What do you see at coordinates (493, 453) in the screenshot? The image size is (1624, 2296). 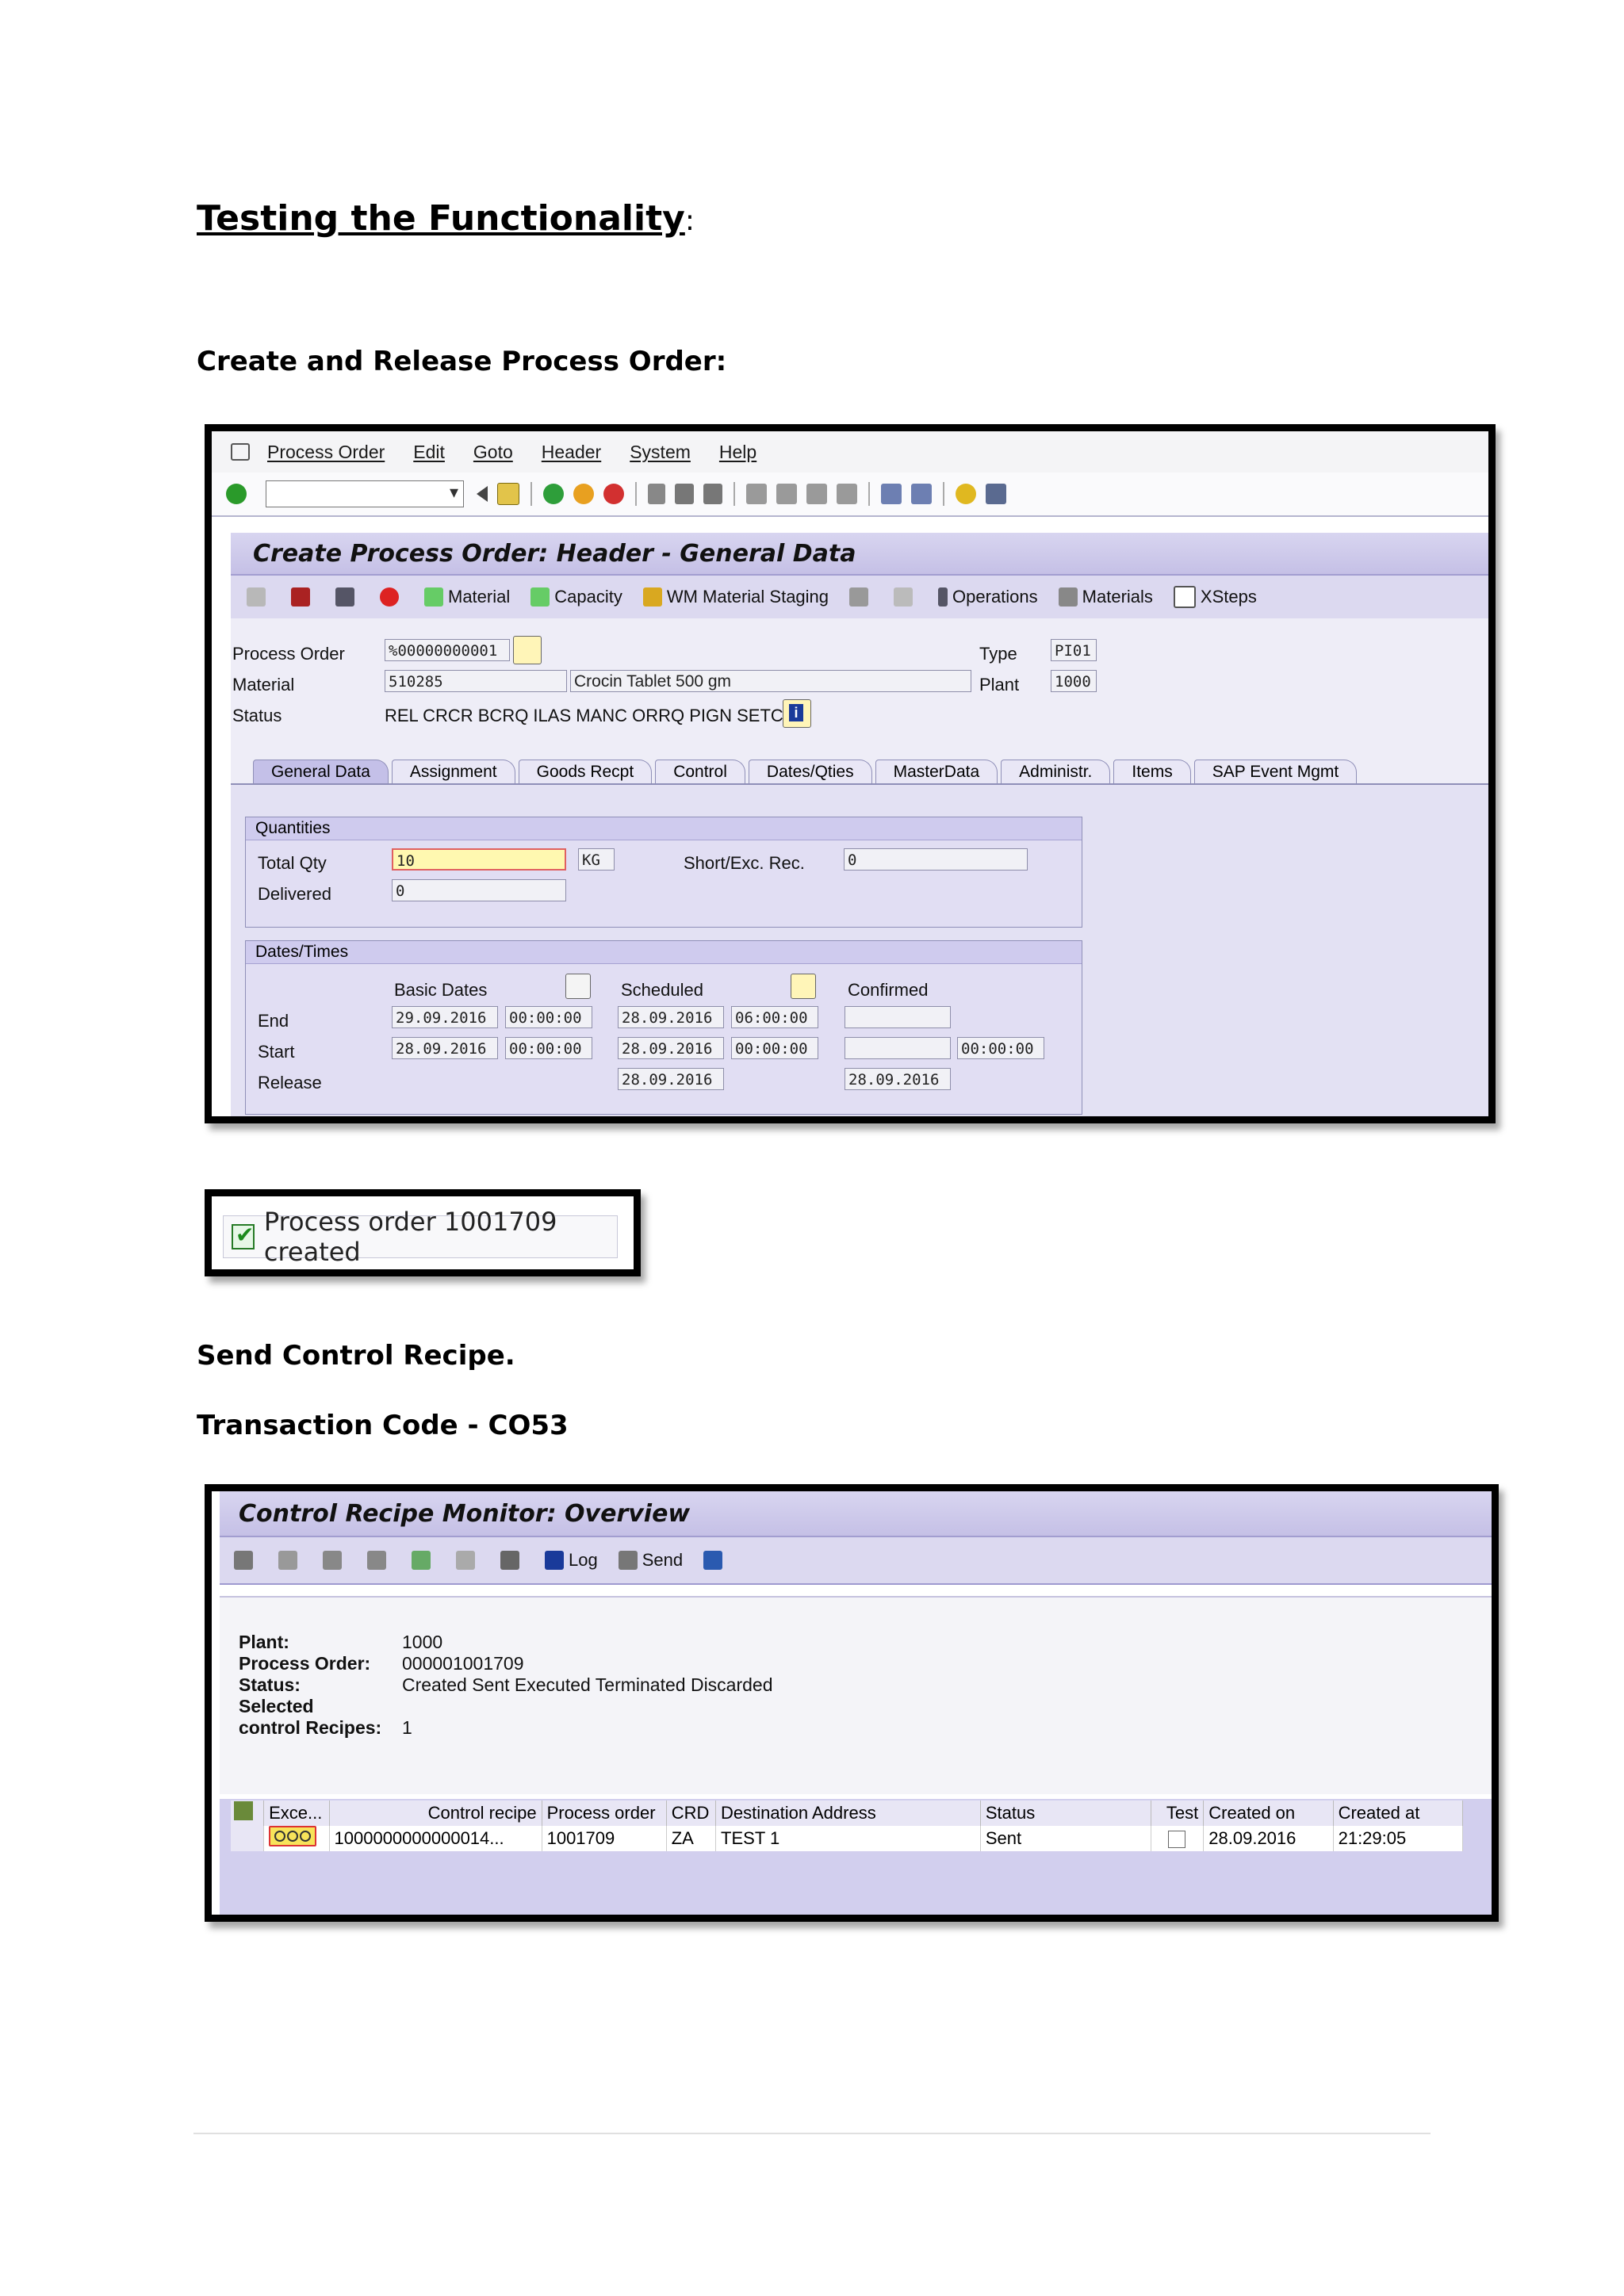 I see `menu-goto: Goto` at bounding box center [493, 453].